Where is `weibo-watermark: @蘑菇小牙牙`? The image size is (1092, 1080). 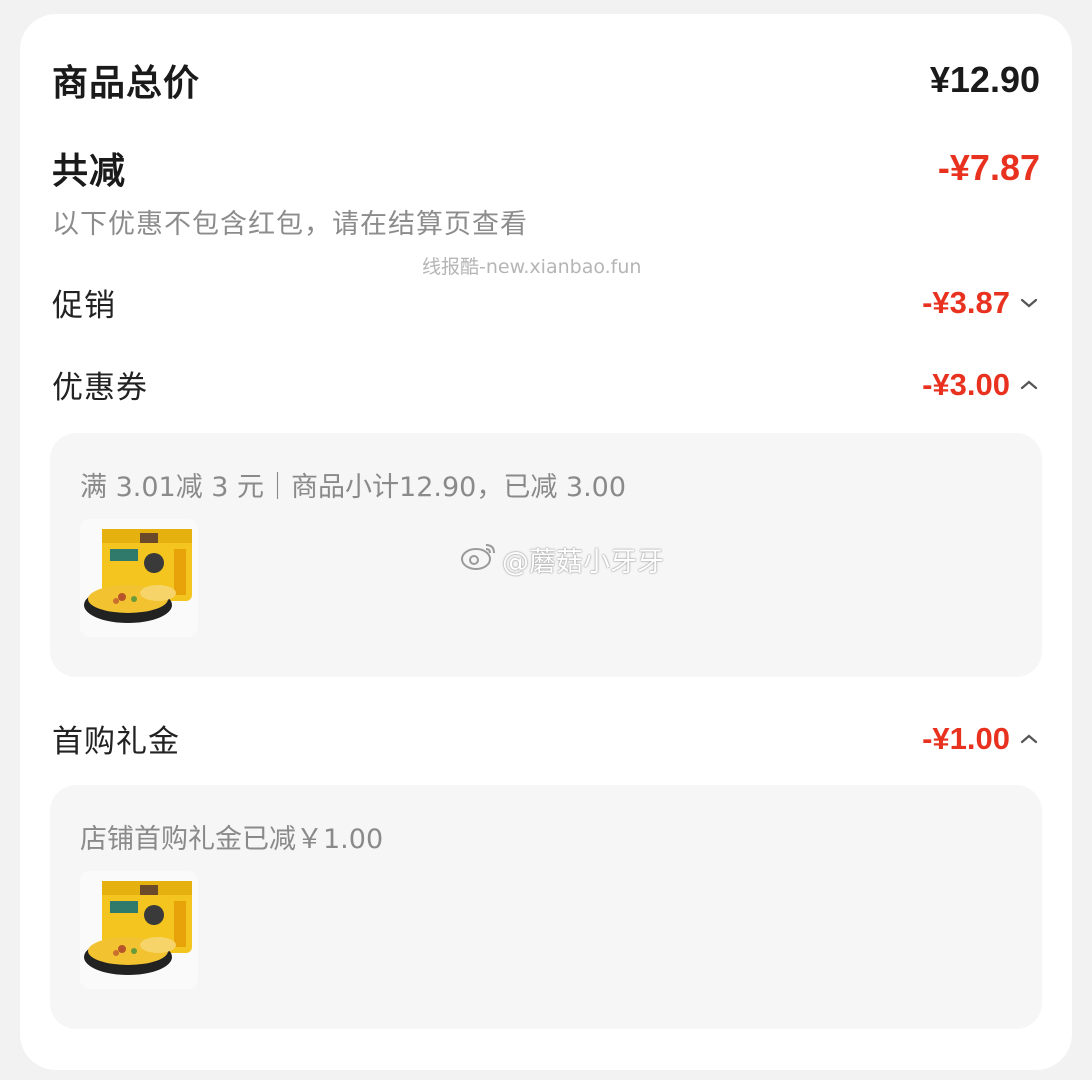 weibo-watermark: @蘑菇小牙牙 is located at coordinates (562, 559).